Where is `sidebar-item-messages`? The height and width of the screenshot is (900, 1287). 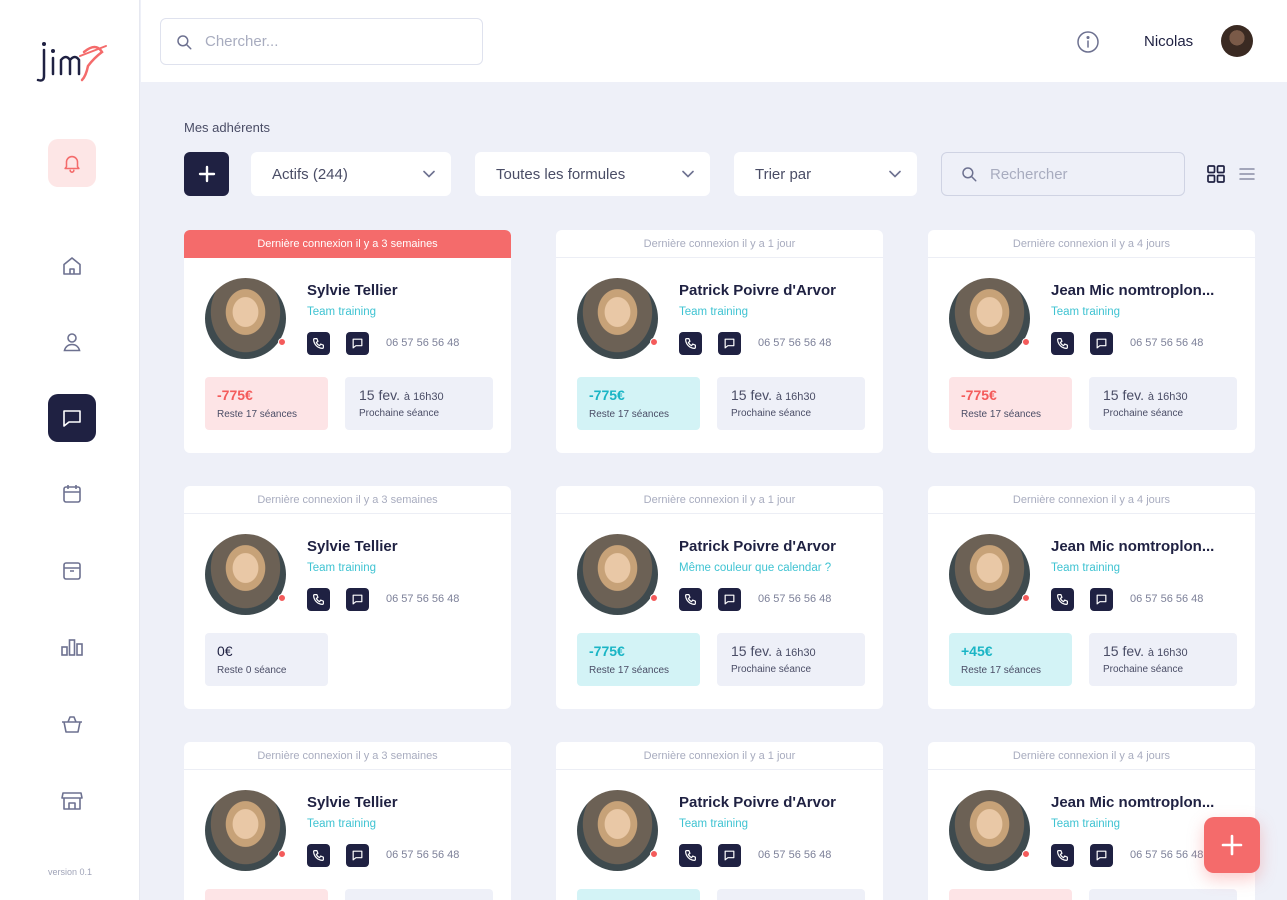 sidebar-item-messages is located at coordinates (72, 418).